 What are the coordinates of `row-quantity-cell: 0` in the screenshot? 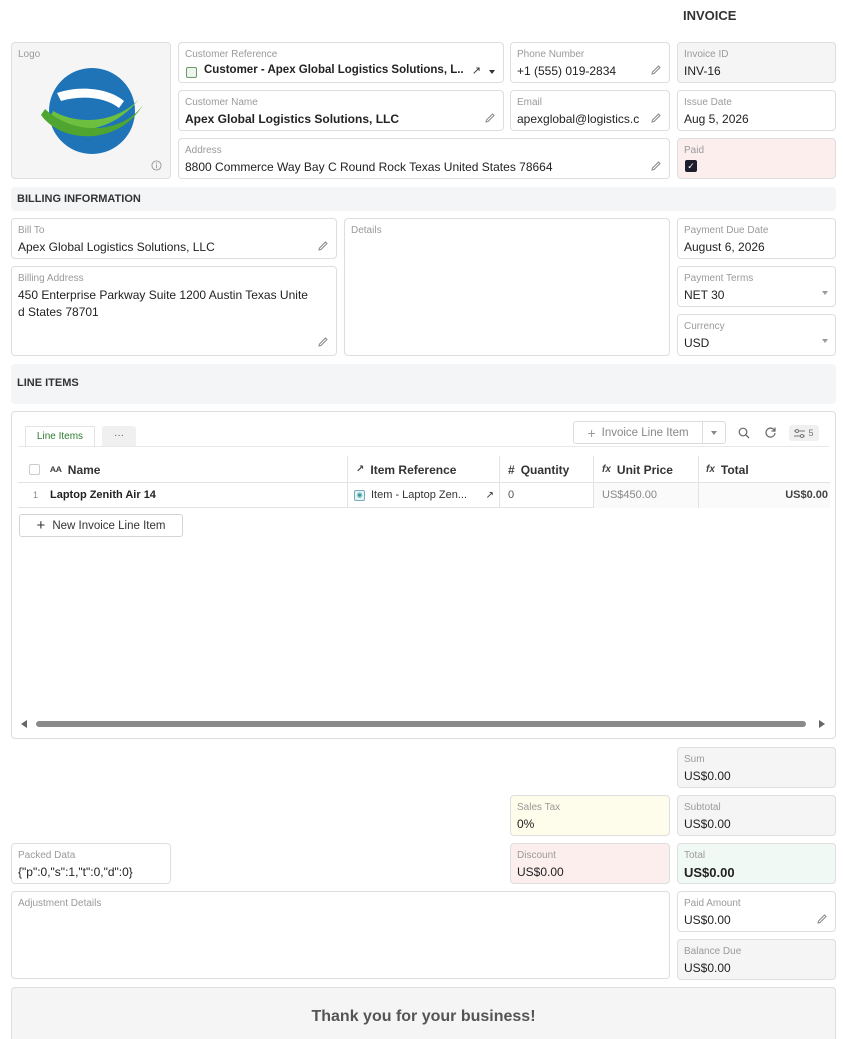 It's located at (511, 495).